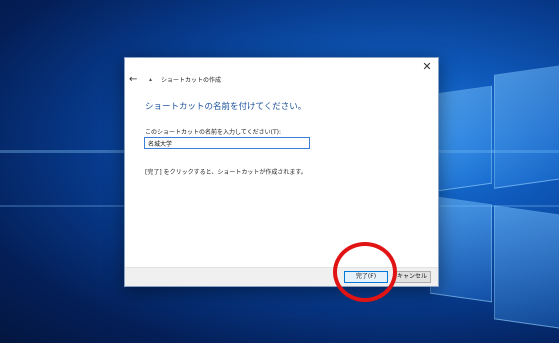 Image resolution: width=559 pixels, height=343 pixels. I want to click on dialog-titlebar: ← ▴ ショートカットの作成, so click(175, 79).